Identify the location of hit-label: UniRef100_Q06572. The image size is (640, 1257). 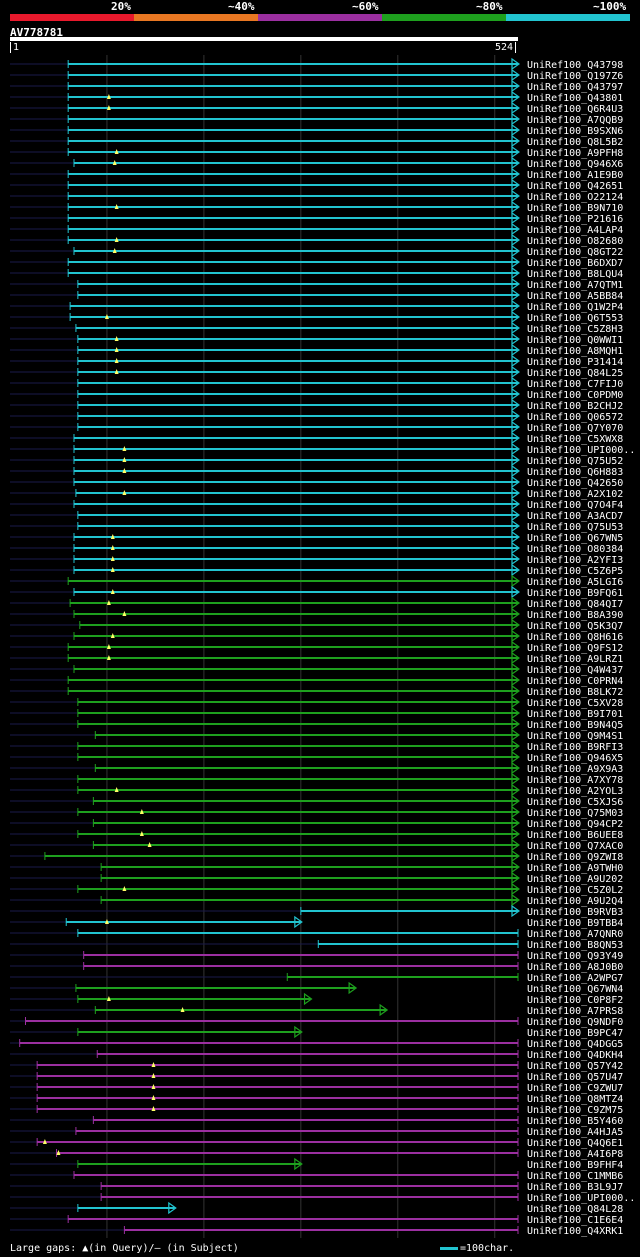
(575, 417).